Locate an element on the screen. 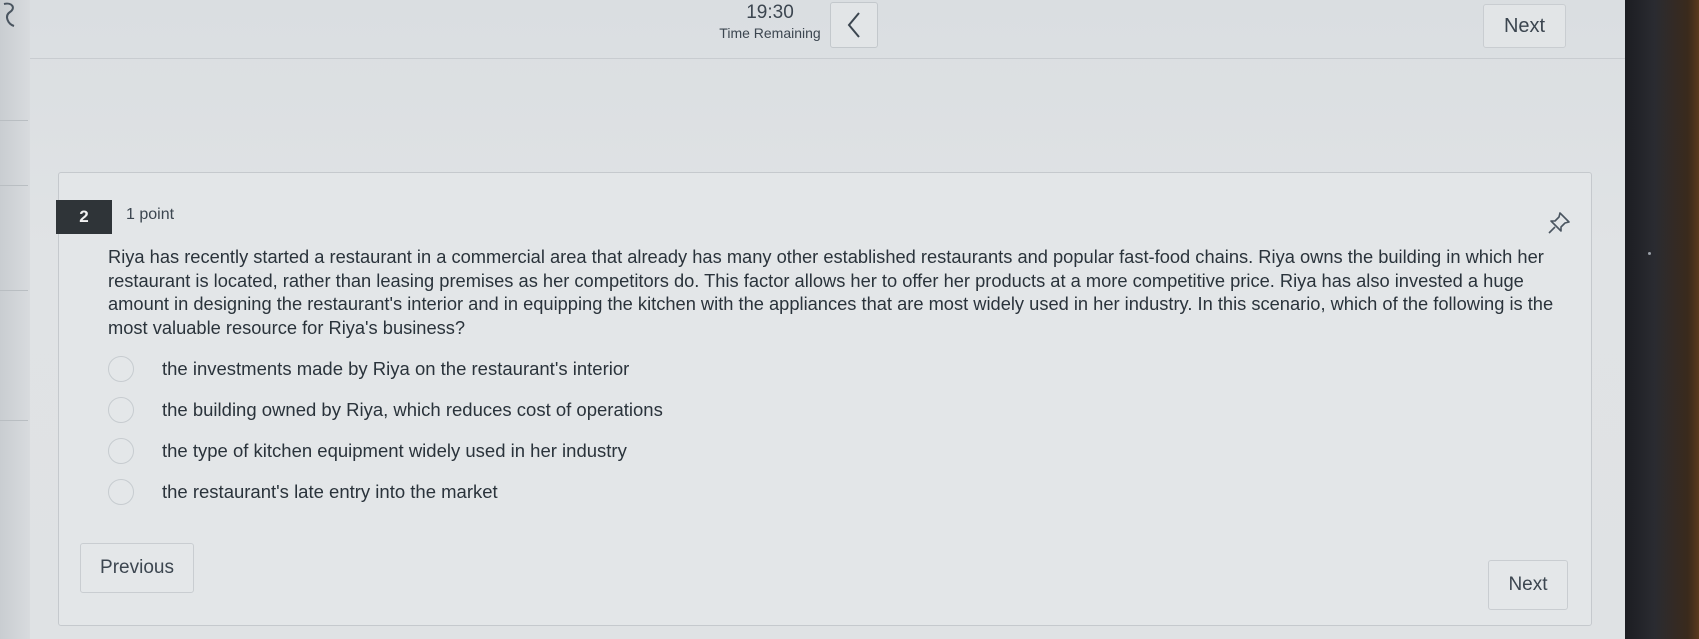 This screenshot has height=639, width=1699. bezel-indicator is located at coordinates (1649, 253).